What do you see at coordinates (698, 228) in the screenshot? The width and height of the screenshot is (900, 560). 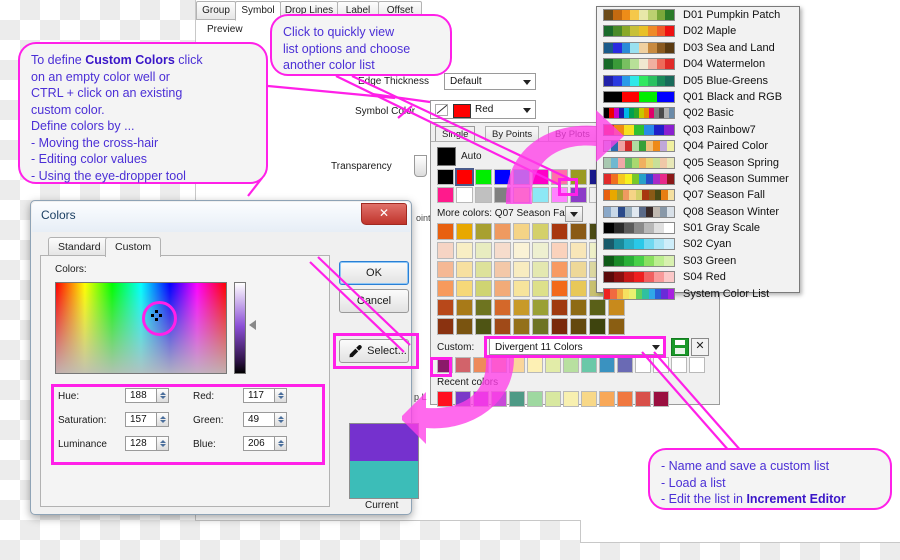 I see `color-list-item: S01 Gray Scale` at bounding box center [698, 228].